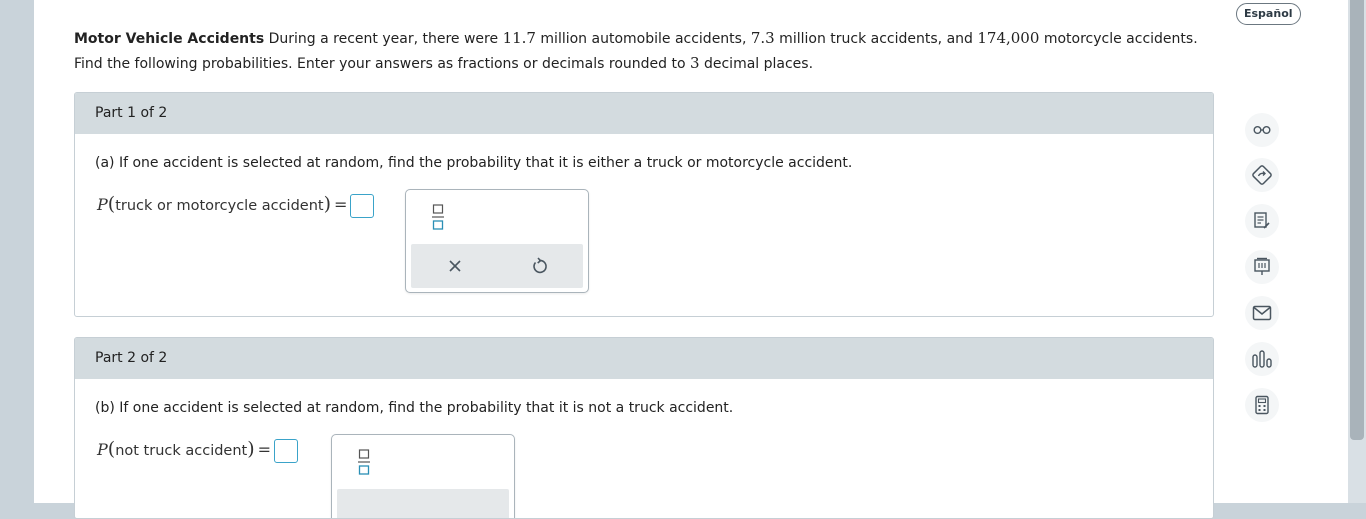 The width and height of the screenshot is (1366, 519). Describe the element at coordinates (1262, 359) in the screenshot. I see `chart-icon` at that location.